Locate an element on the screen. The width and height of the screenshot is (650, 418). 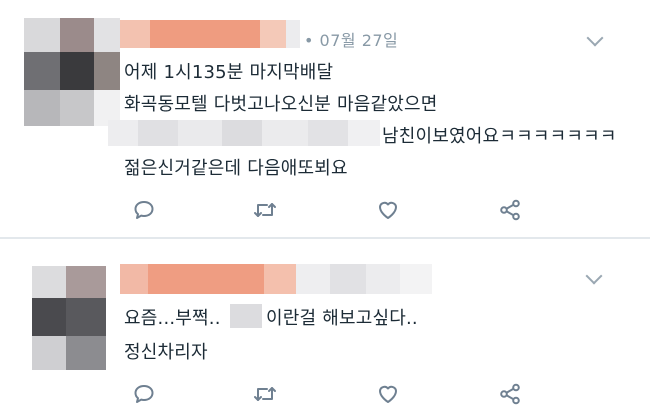
tweet-text-line: 화곡동모텔 다벗고나오신분 마음같았으면 is located at coordinates (281, 104).